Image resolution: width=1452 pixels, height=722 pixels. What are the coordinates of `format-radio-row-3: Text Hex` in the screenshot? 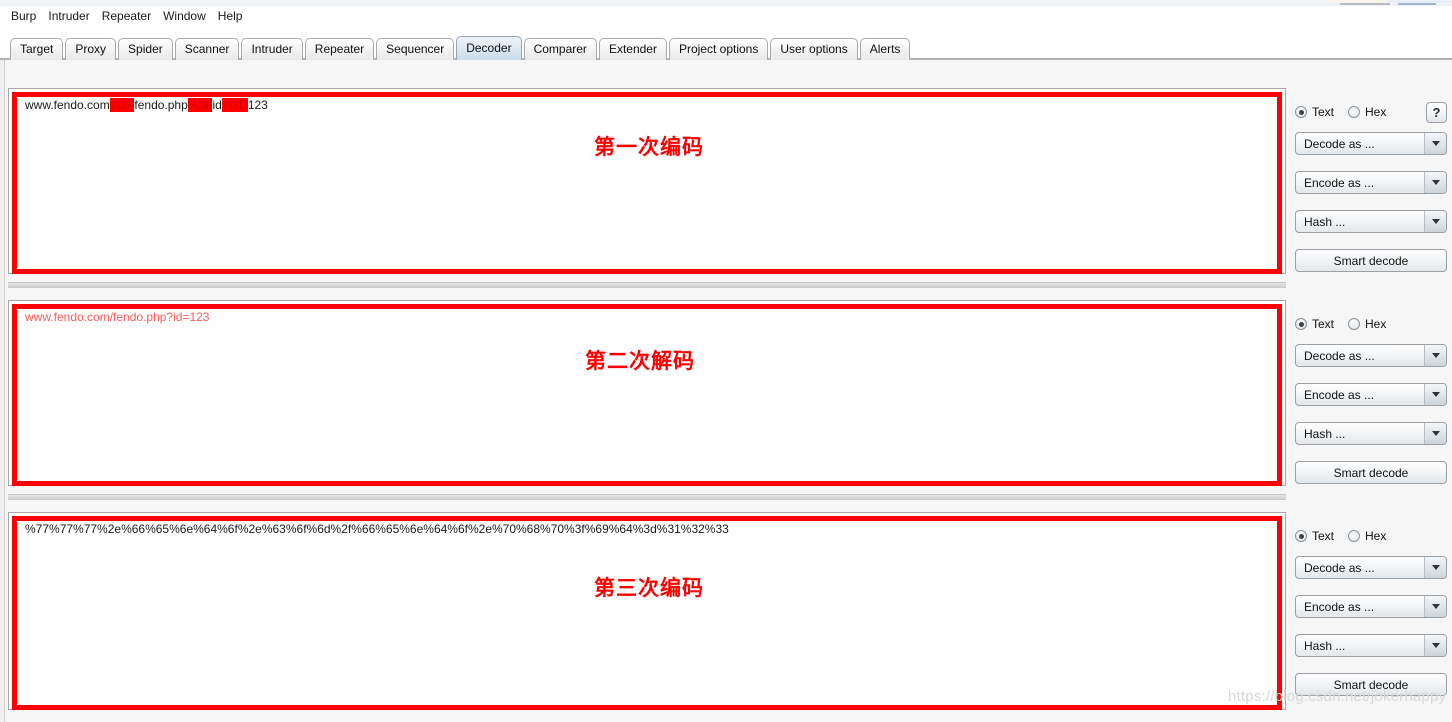 It's located at (1371, 536).